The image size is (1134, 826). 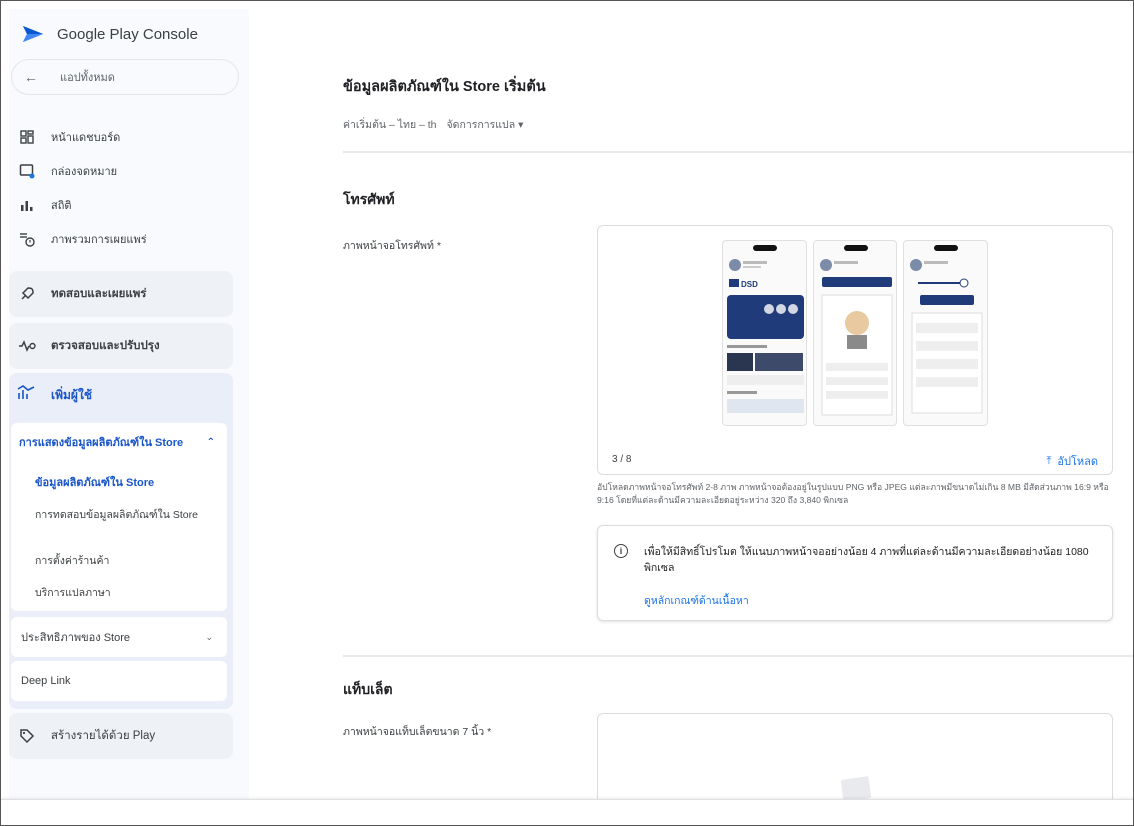 What do you see at coordinates (444, 87) in the screenshot?
I see `page-title: ข้อมูลผลิตภัณฑ์ใน Store เริ่มต้น` at bounding box center [444, 87].